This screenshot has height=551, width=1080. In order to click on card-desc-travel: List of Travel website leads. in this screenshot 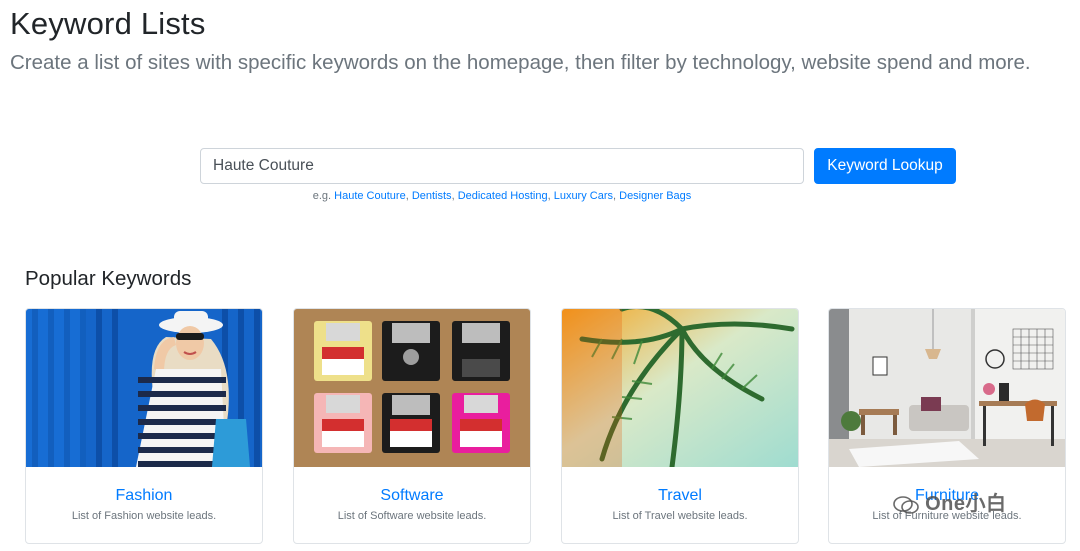, I will do `click(680, 516)`.